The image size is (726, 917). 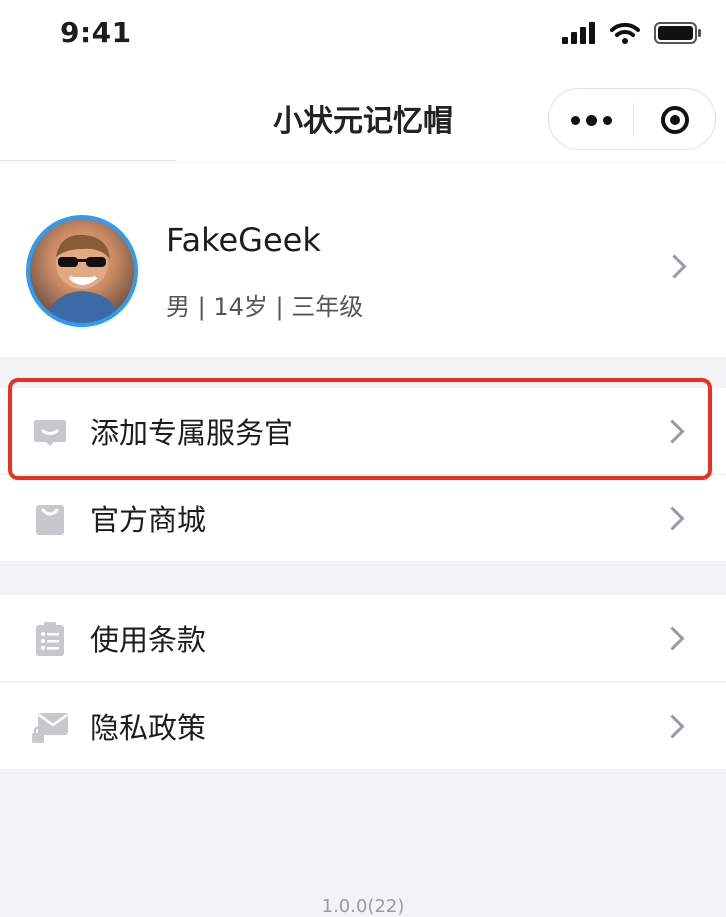 I want to click on menu-item-privacy-policy: 隐私政策, so click(x=363, y=726).